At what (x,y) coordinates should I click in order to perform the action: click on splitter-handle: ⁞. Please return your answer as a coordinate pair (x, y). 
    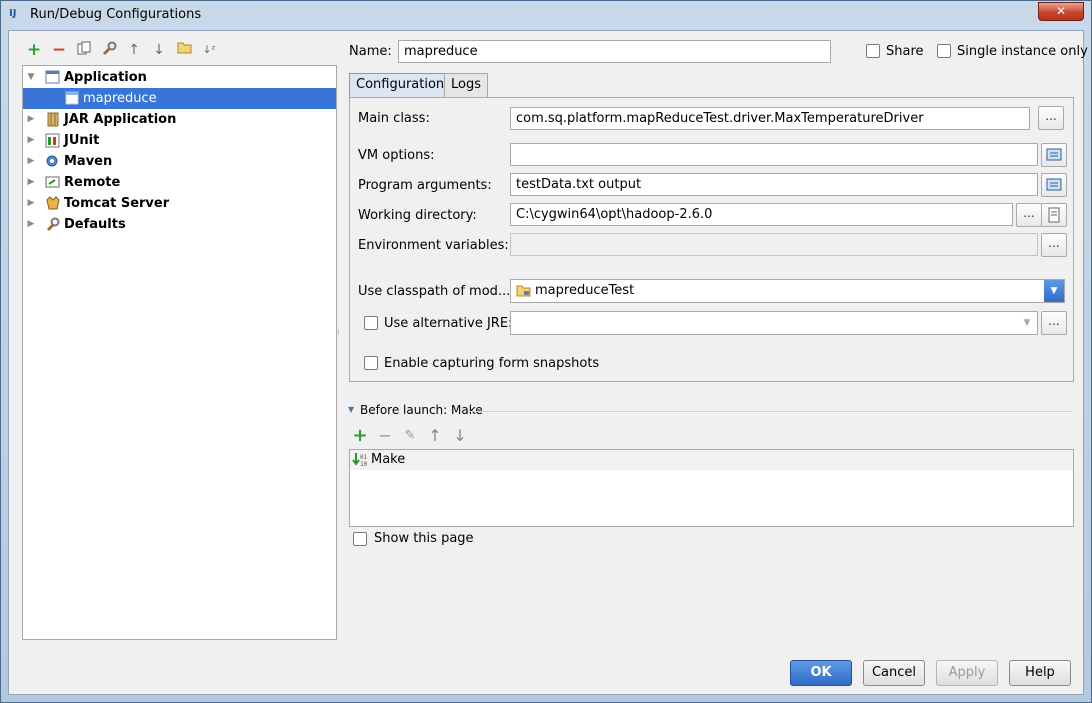
    Looking at the image, I should click on (339, 337).